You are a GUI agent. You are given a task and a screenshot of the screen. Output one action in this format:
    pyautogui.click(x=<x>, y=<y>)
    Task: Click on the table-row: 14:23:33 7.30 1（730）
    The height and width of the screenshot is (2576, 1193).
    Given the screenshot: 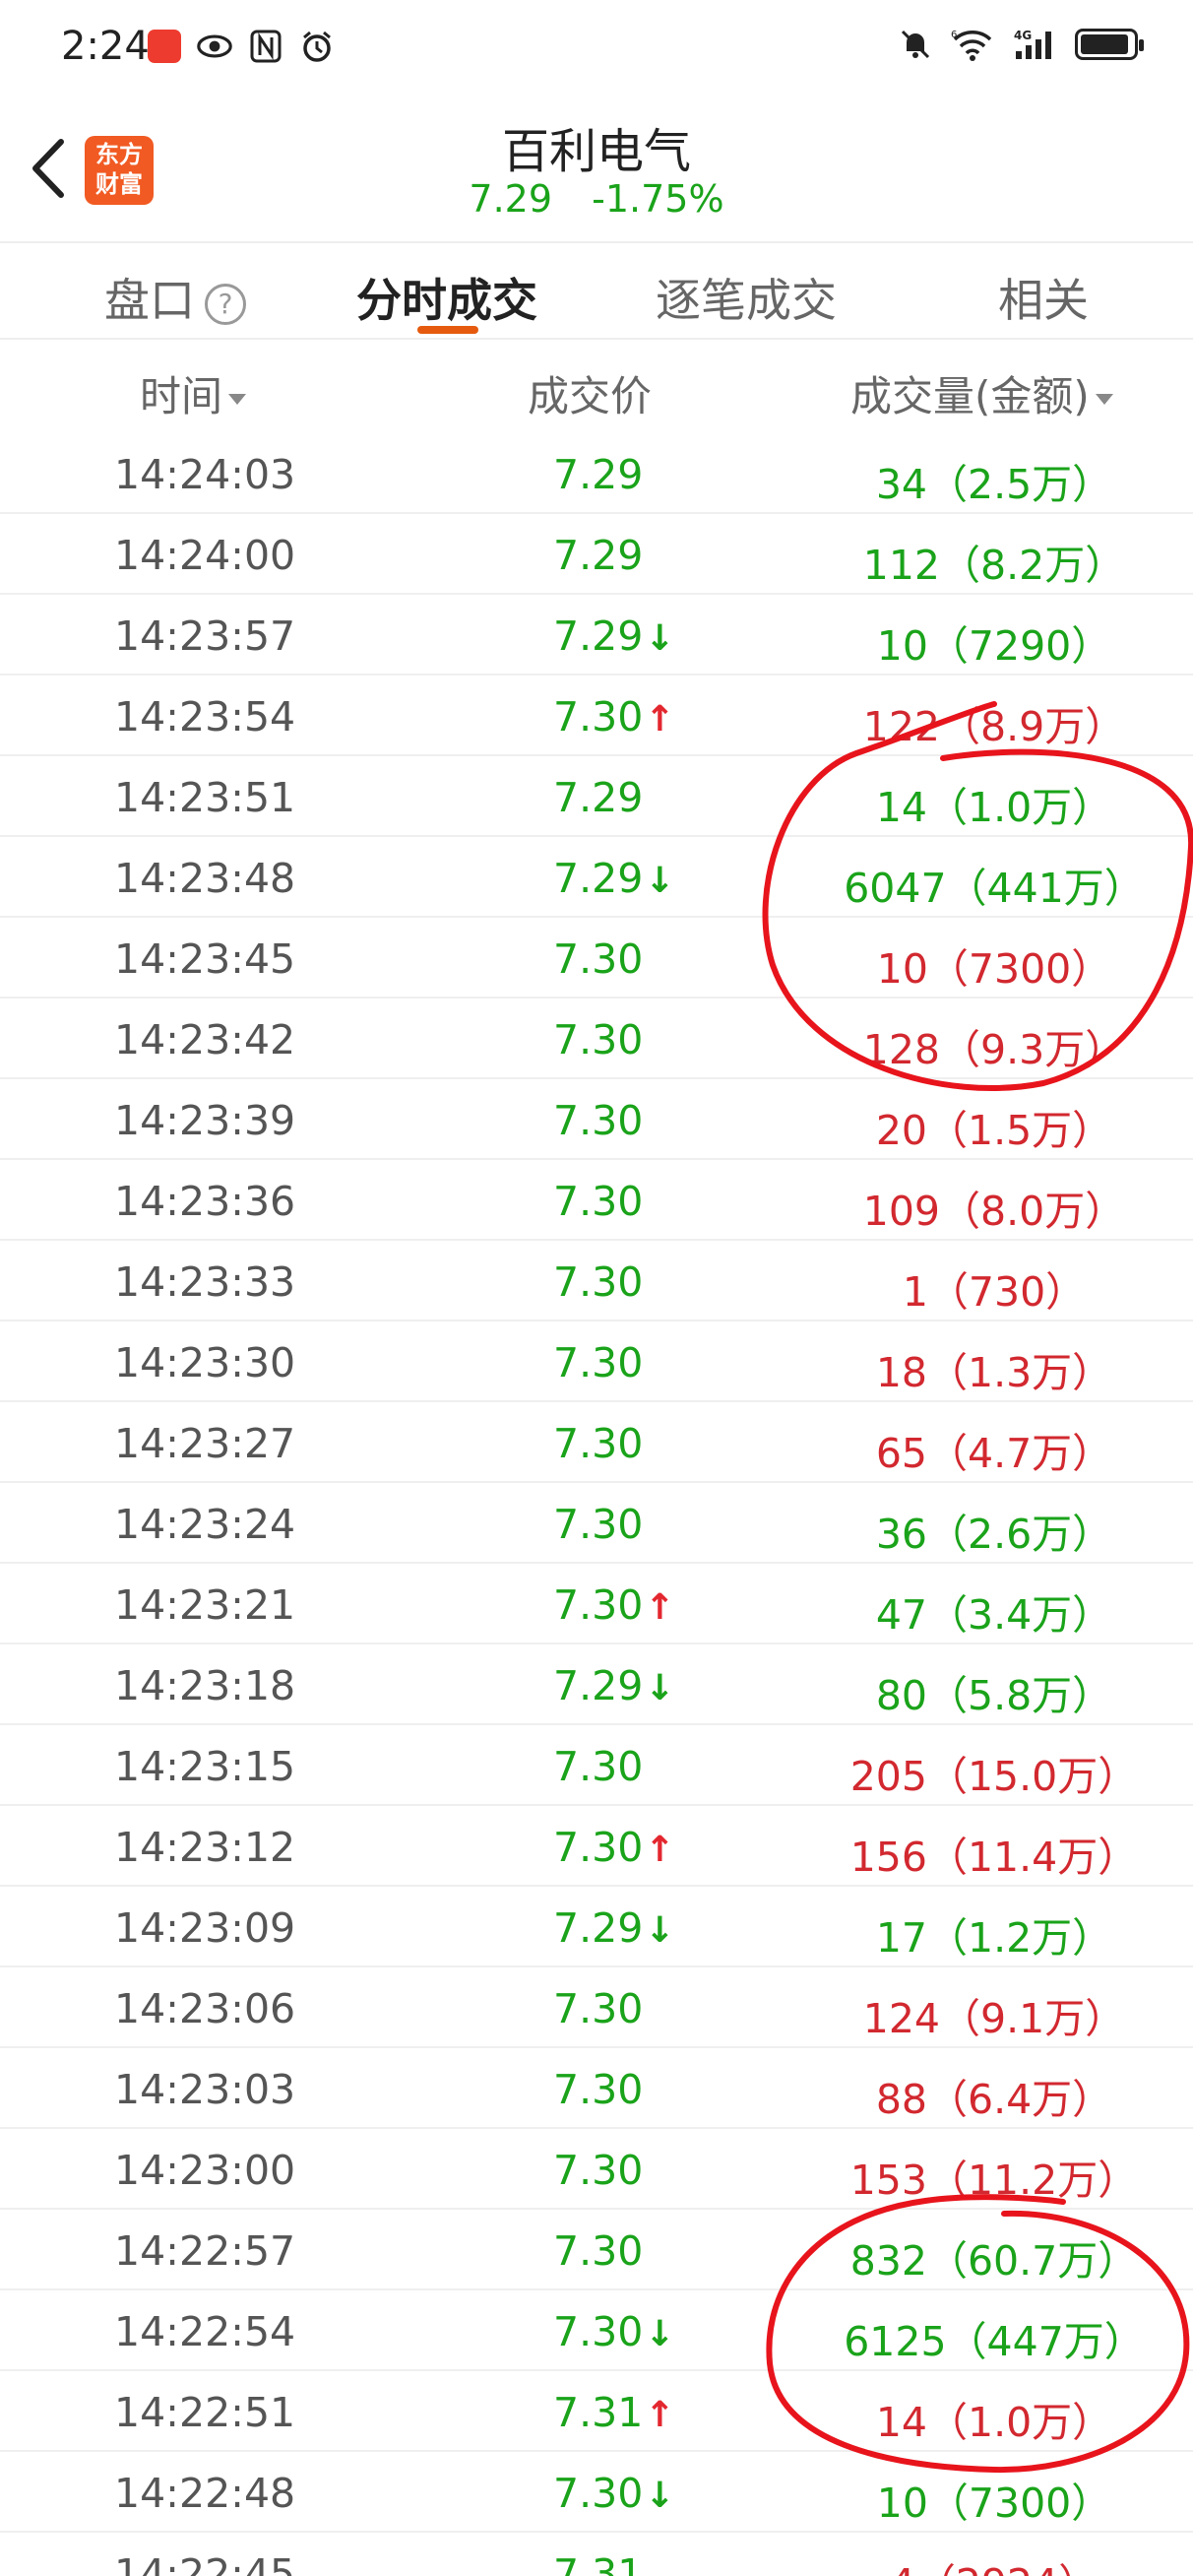 What is the action you would take?
    pyautogui.click(x=596, y=1281)
    